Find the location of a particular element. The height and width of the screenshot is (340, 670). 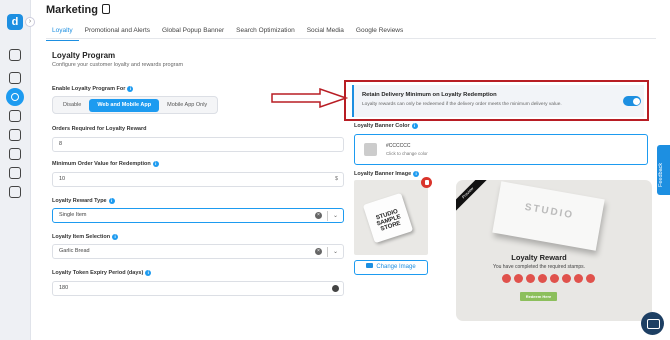

devices-icon is located at coordinates (15, 154).